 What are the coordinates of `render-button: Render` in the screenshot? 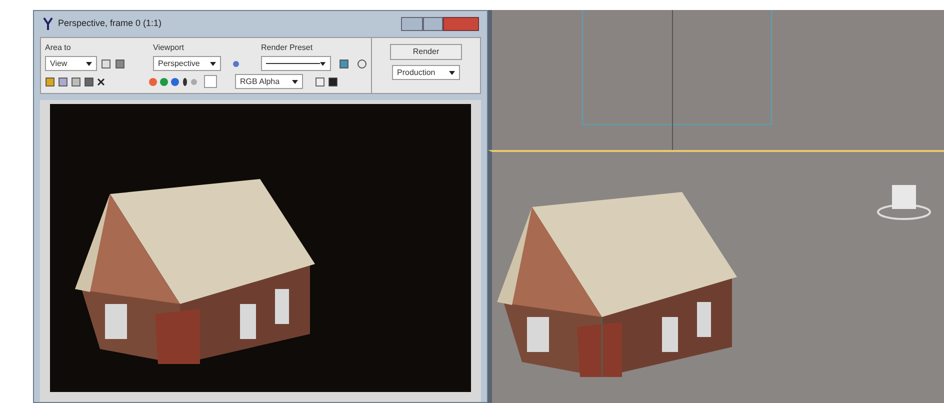 It's located at (426, 52).